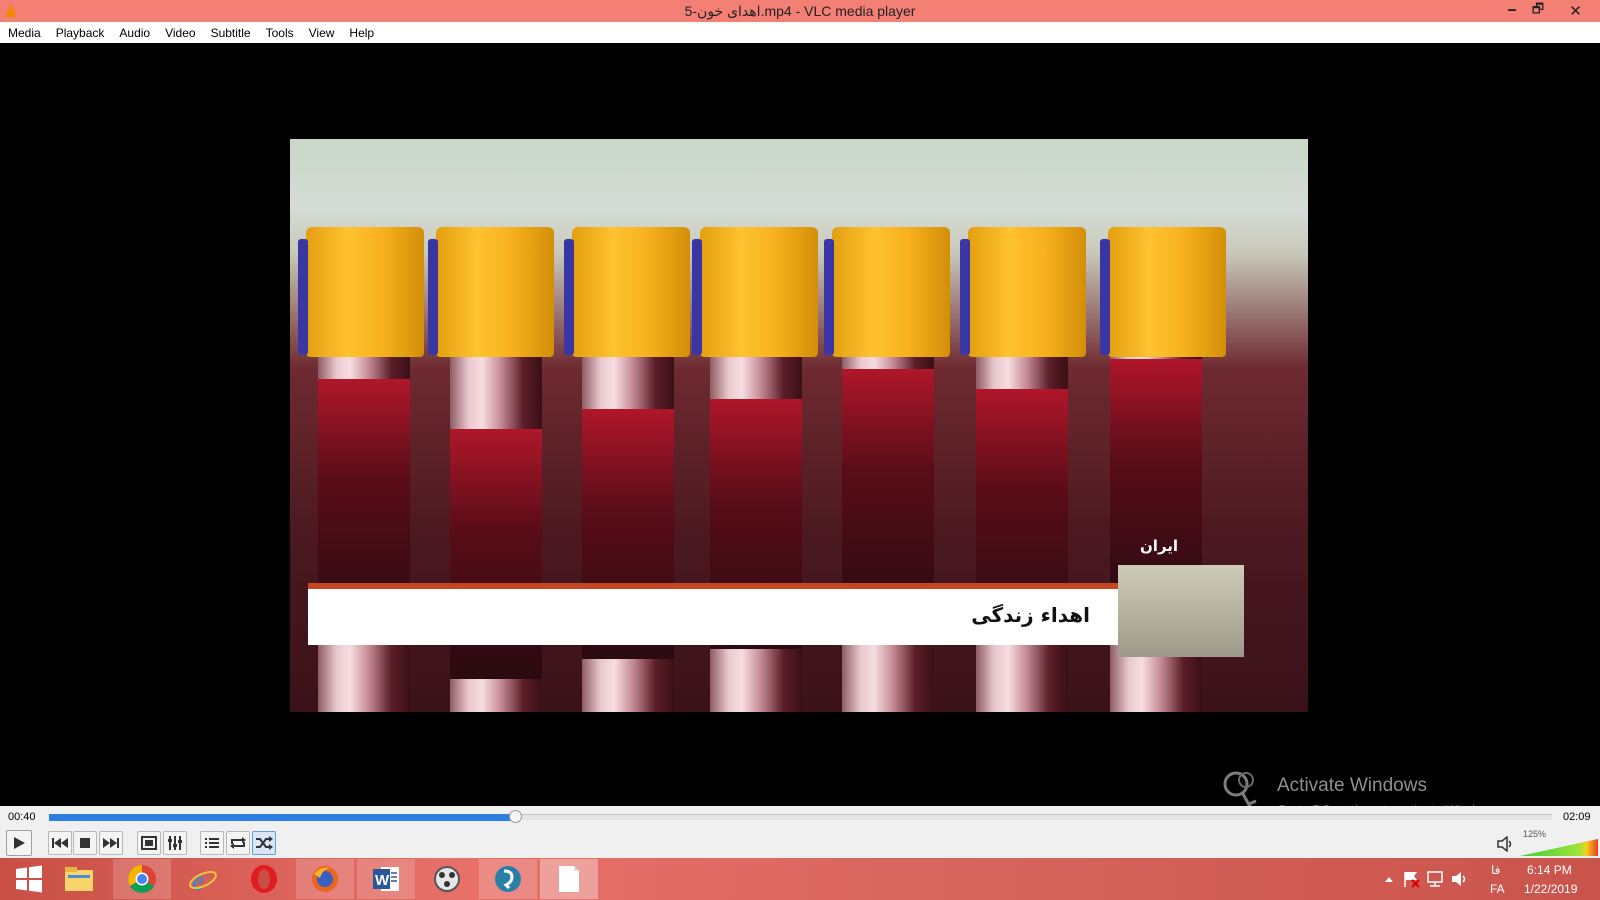  Describe the element at coordinates (1411, 879) in the screenshot. I see `action-center-flag-icon` at that location.